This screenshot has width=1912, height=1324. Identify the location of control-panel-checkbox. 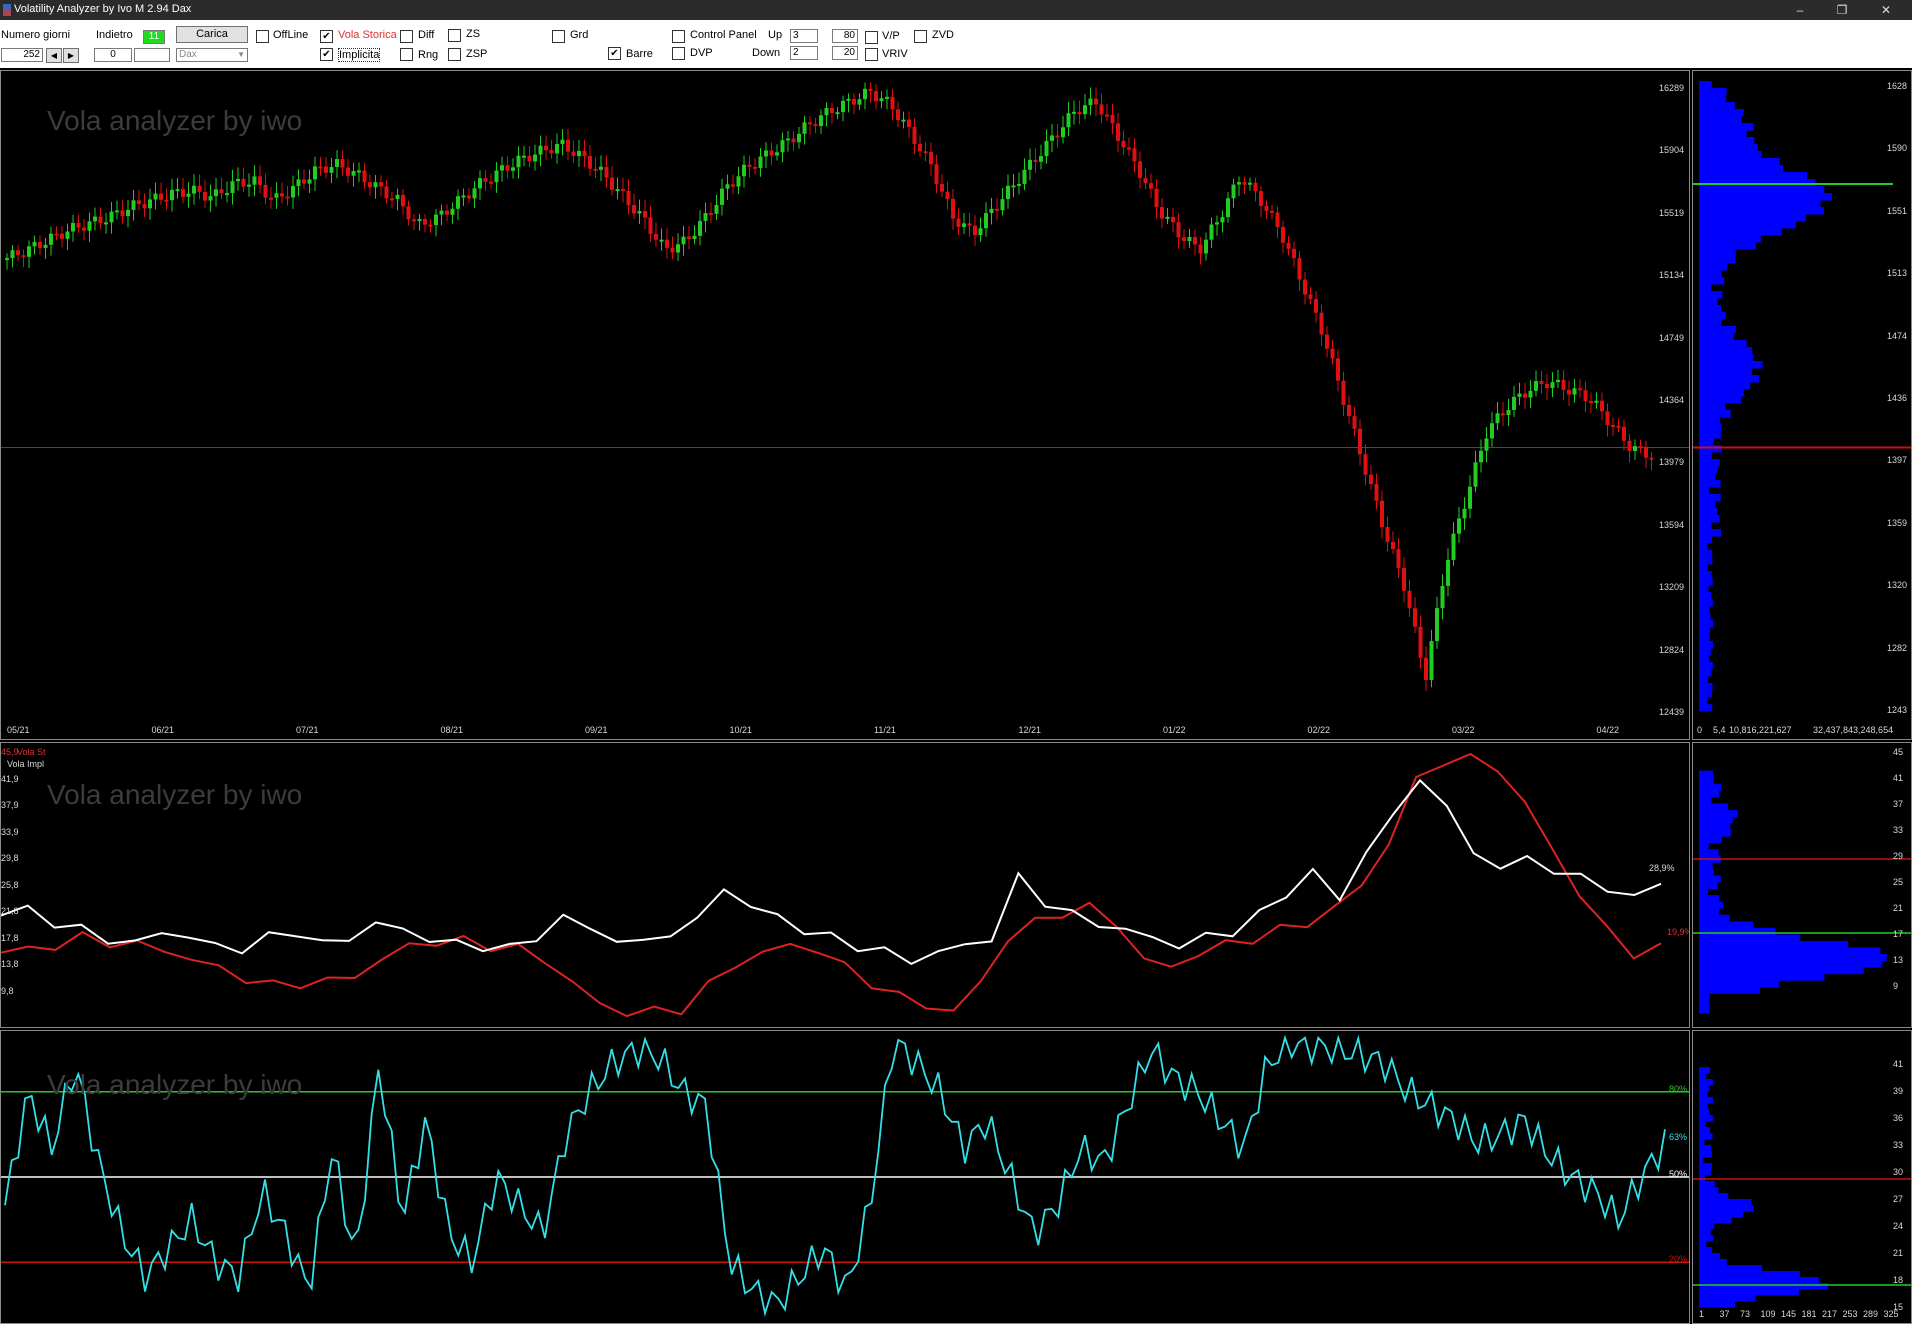
(678, 36).